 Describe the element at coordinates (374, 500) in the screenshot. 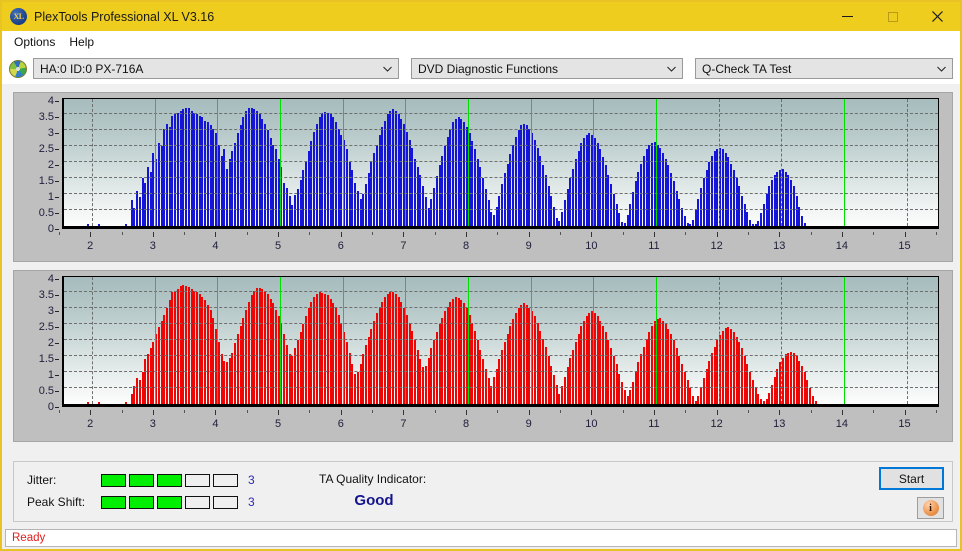

I see `ta-quality-value: Good` at that location.